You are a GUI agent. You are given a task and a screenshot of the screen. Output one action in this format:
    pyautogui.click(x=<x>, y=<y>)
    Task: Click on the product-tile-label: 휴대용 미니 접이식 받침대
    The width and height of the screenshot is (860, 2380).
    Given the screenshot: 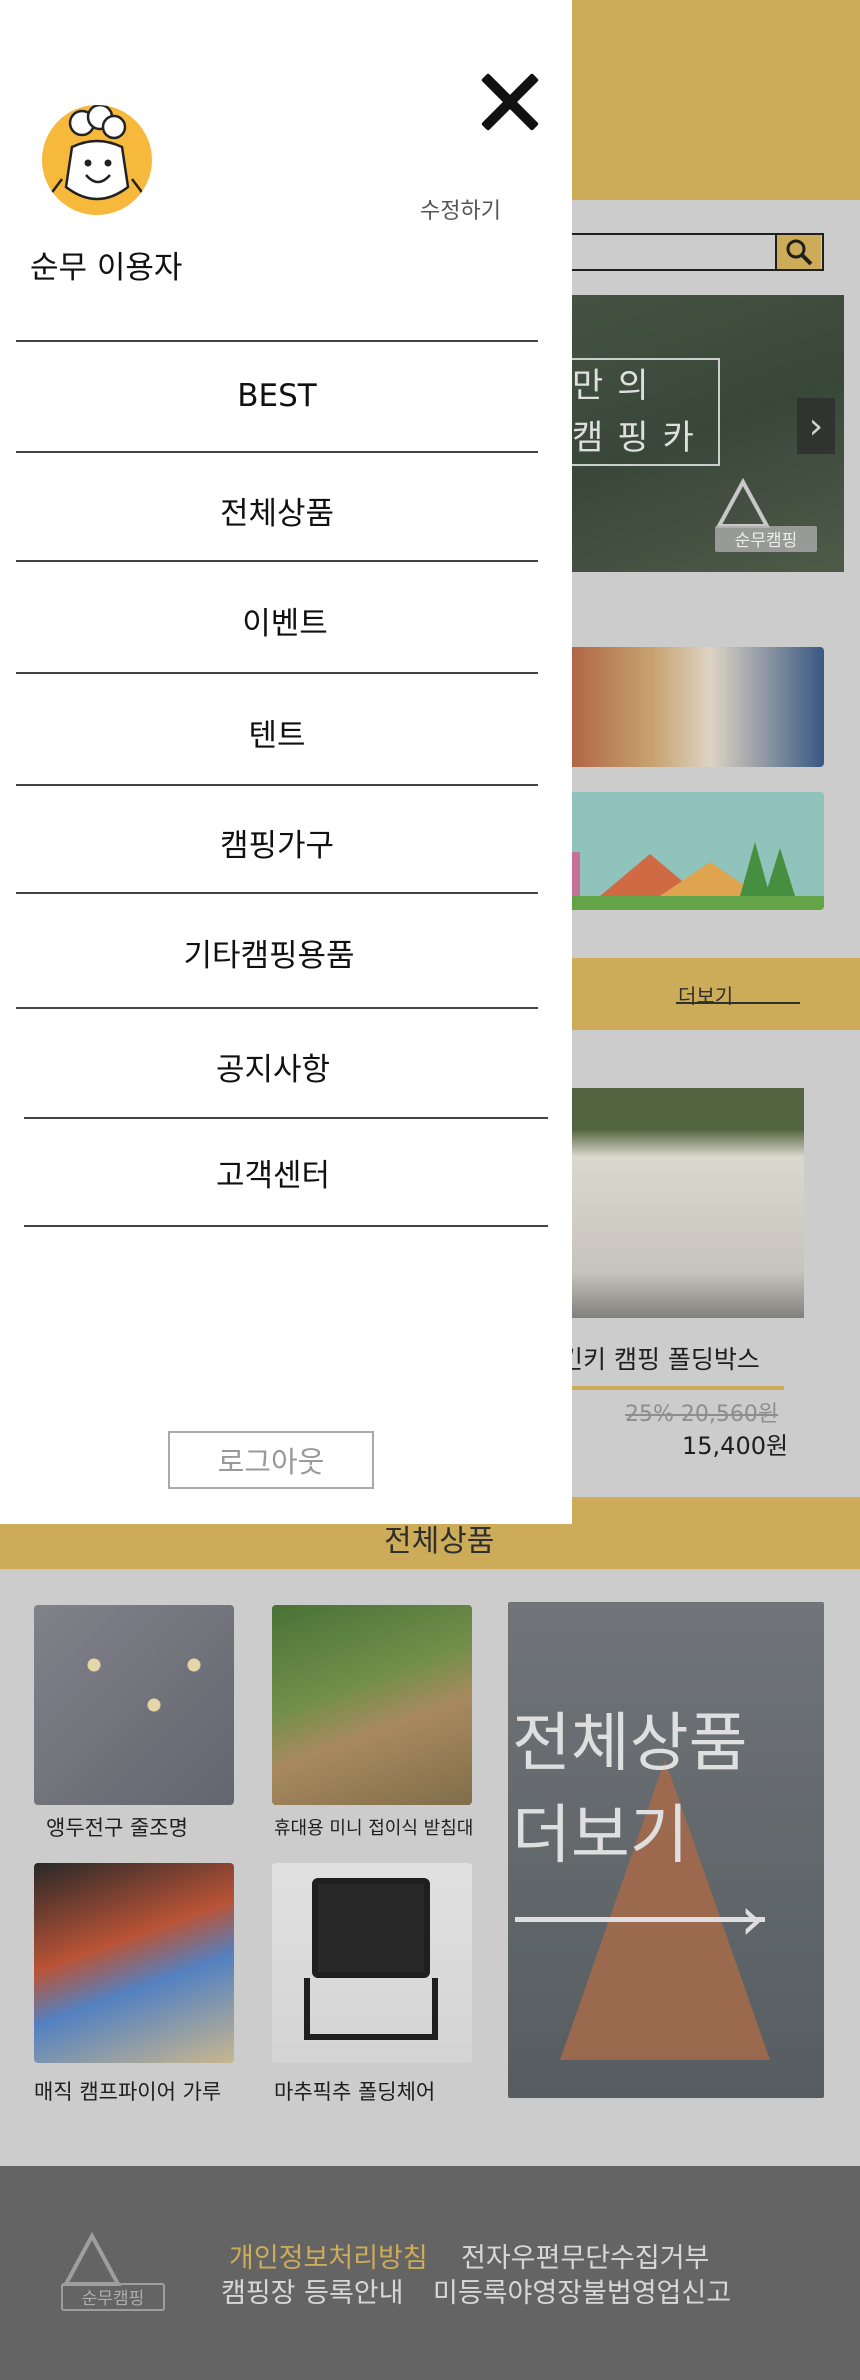 What is the action you would take?
    pyautogui.click(x=373, y=1827)
    